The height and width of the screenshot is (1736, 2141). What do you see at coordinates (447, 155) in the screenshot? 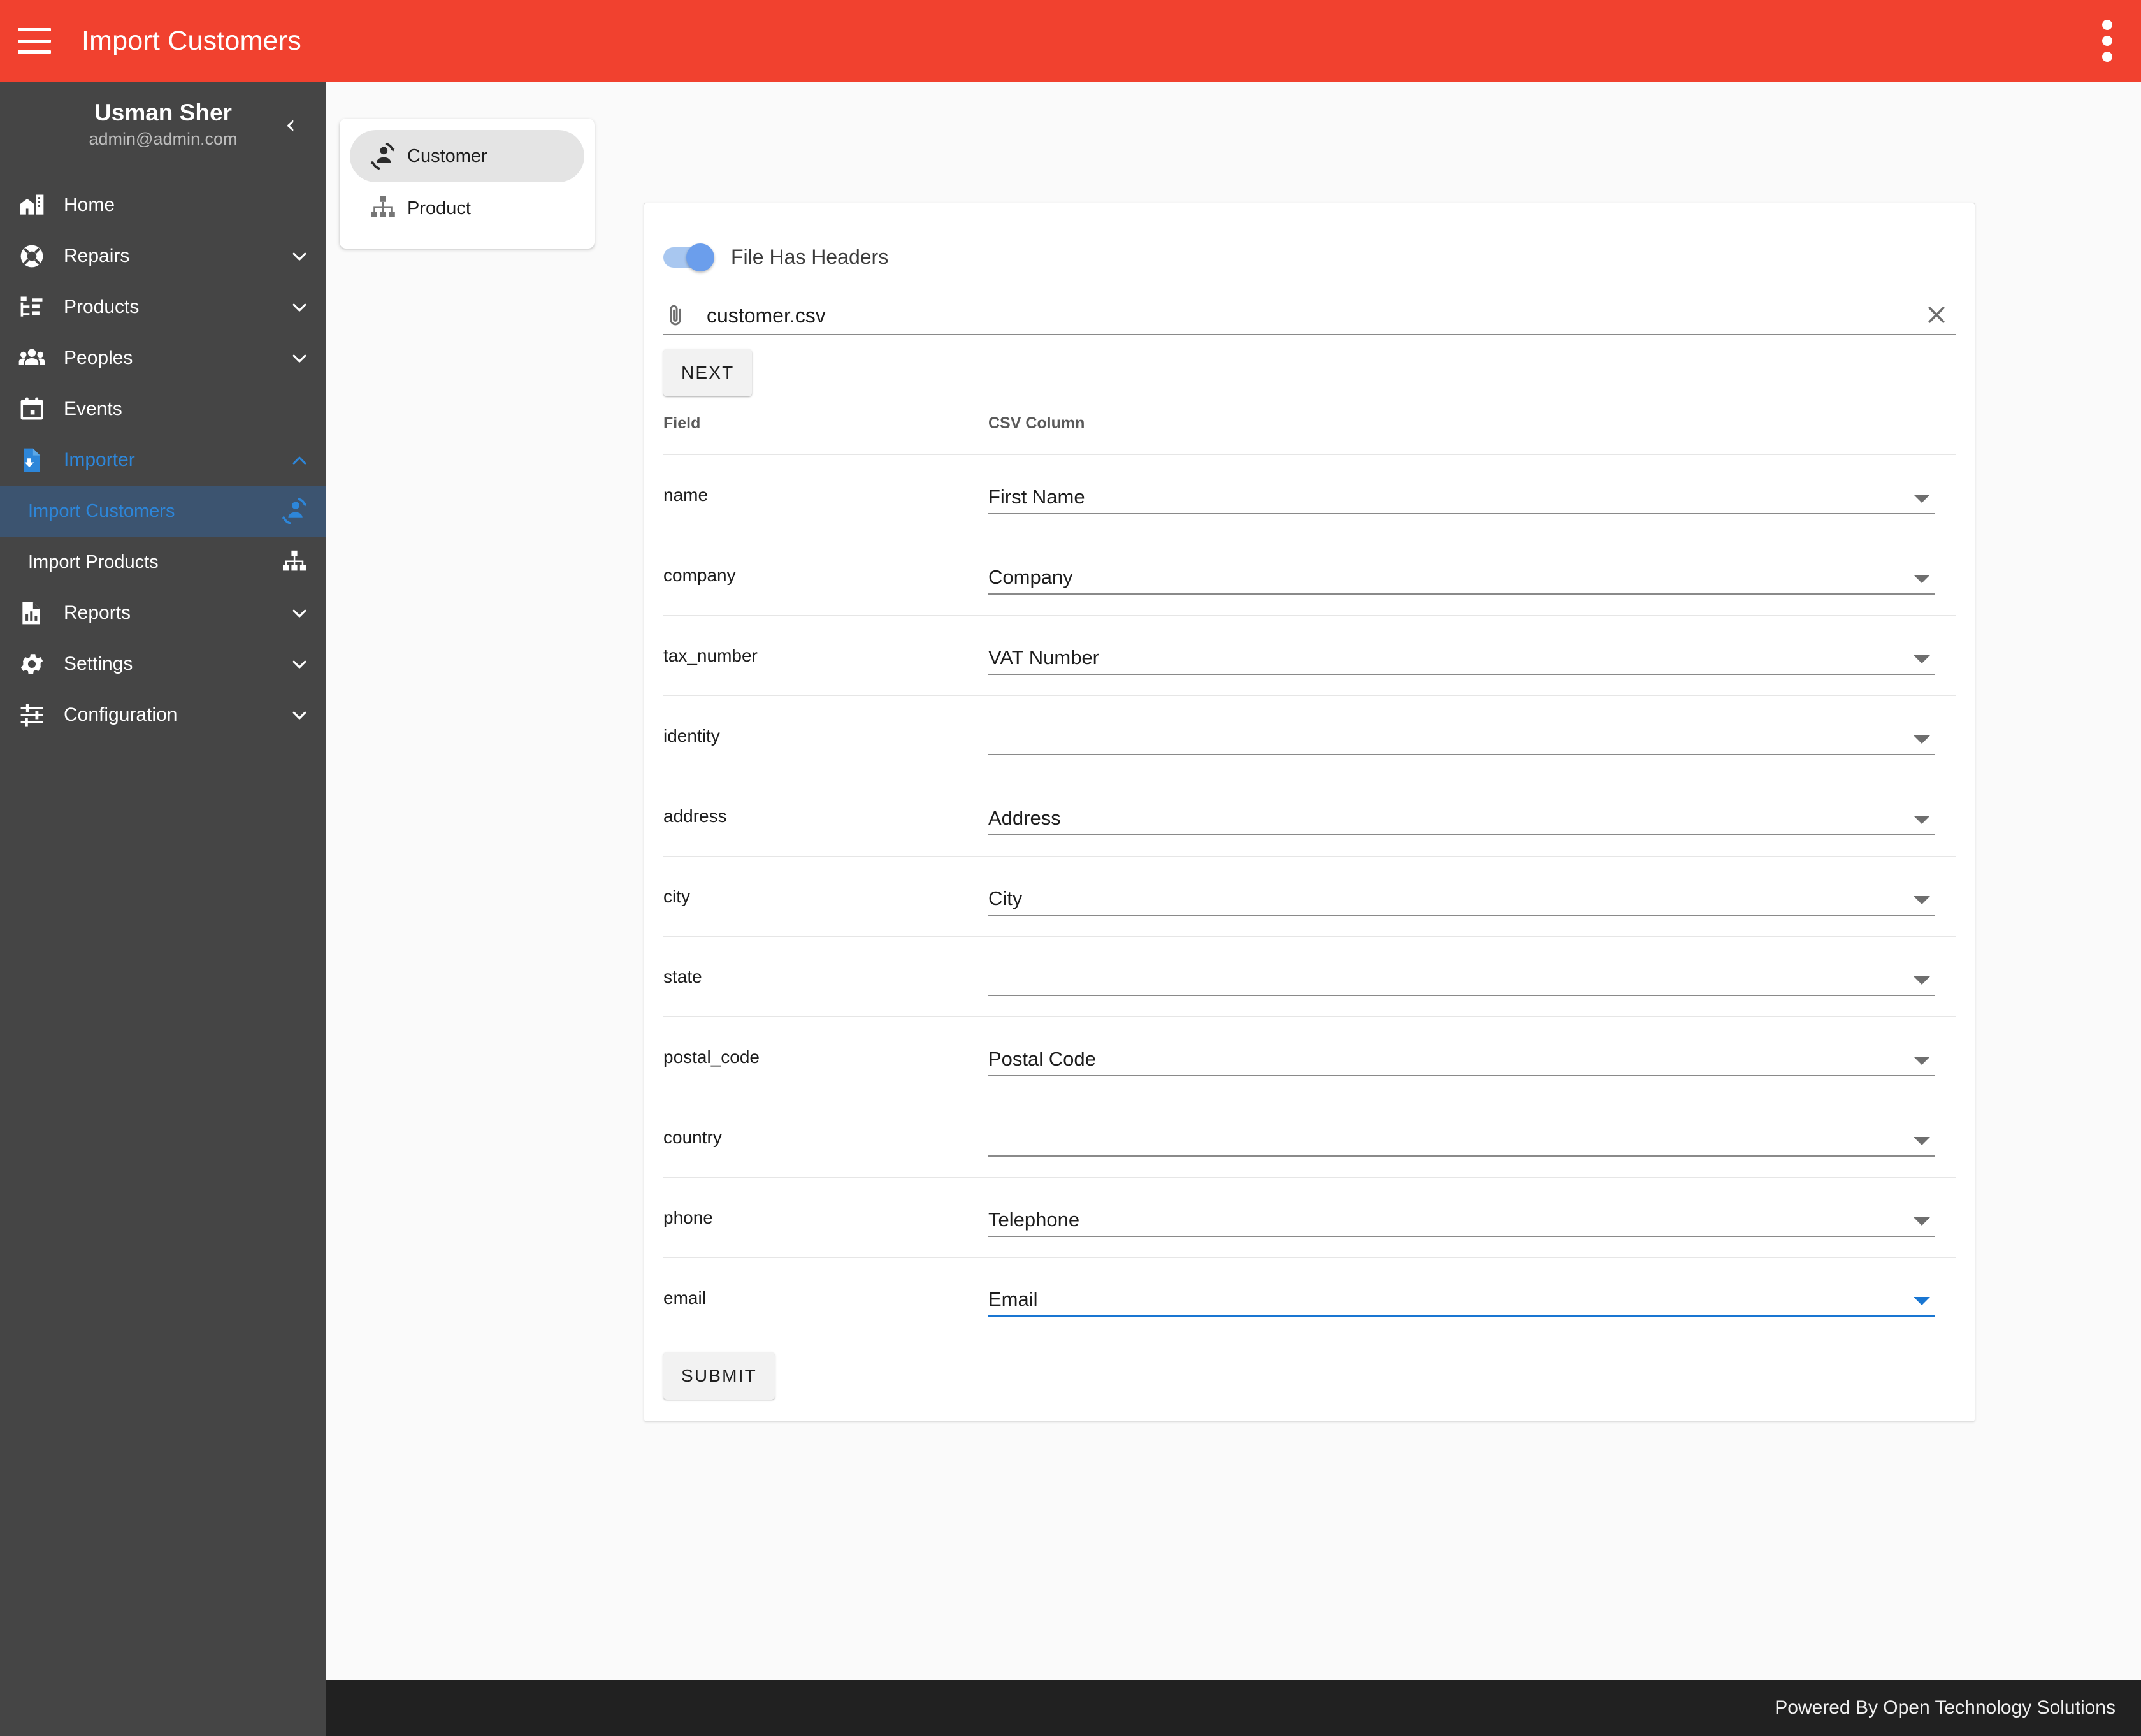
I see `entity-option-label: Customer` at bounding box center [447, 155].